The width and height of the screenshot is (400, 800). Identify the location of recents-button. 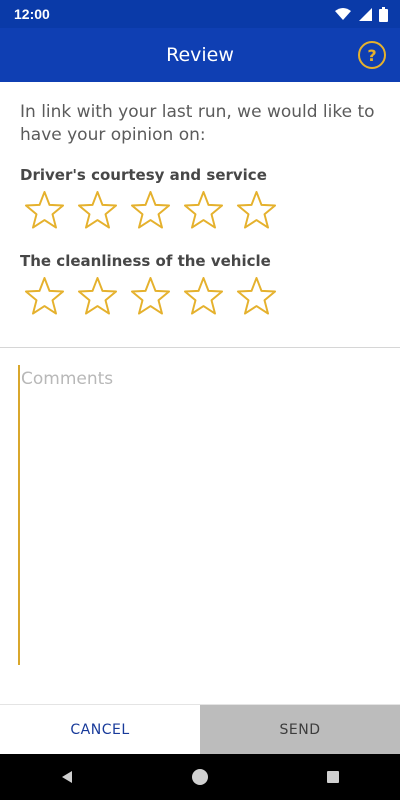
(333, 777).